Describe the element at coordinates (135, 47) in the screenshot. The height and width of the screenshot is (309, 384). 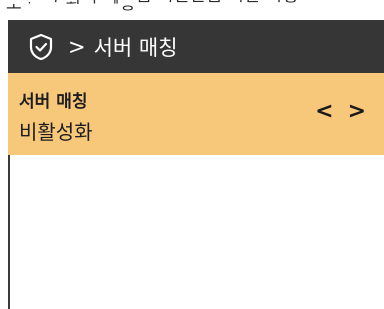
I see `page-title: 서버 매칭` at that location.